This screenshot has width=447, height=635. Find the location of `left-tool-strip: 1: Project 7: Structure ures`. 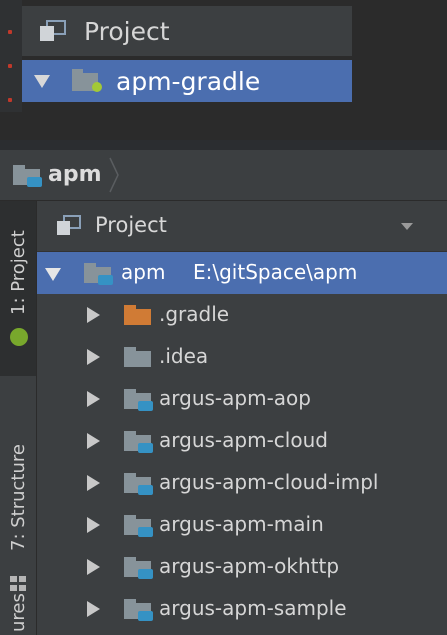

left-tool-strip: 1: Project 7: Structure ures is located at coordinates (18, 418).